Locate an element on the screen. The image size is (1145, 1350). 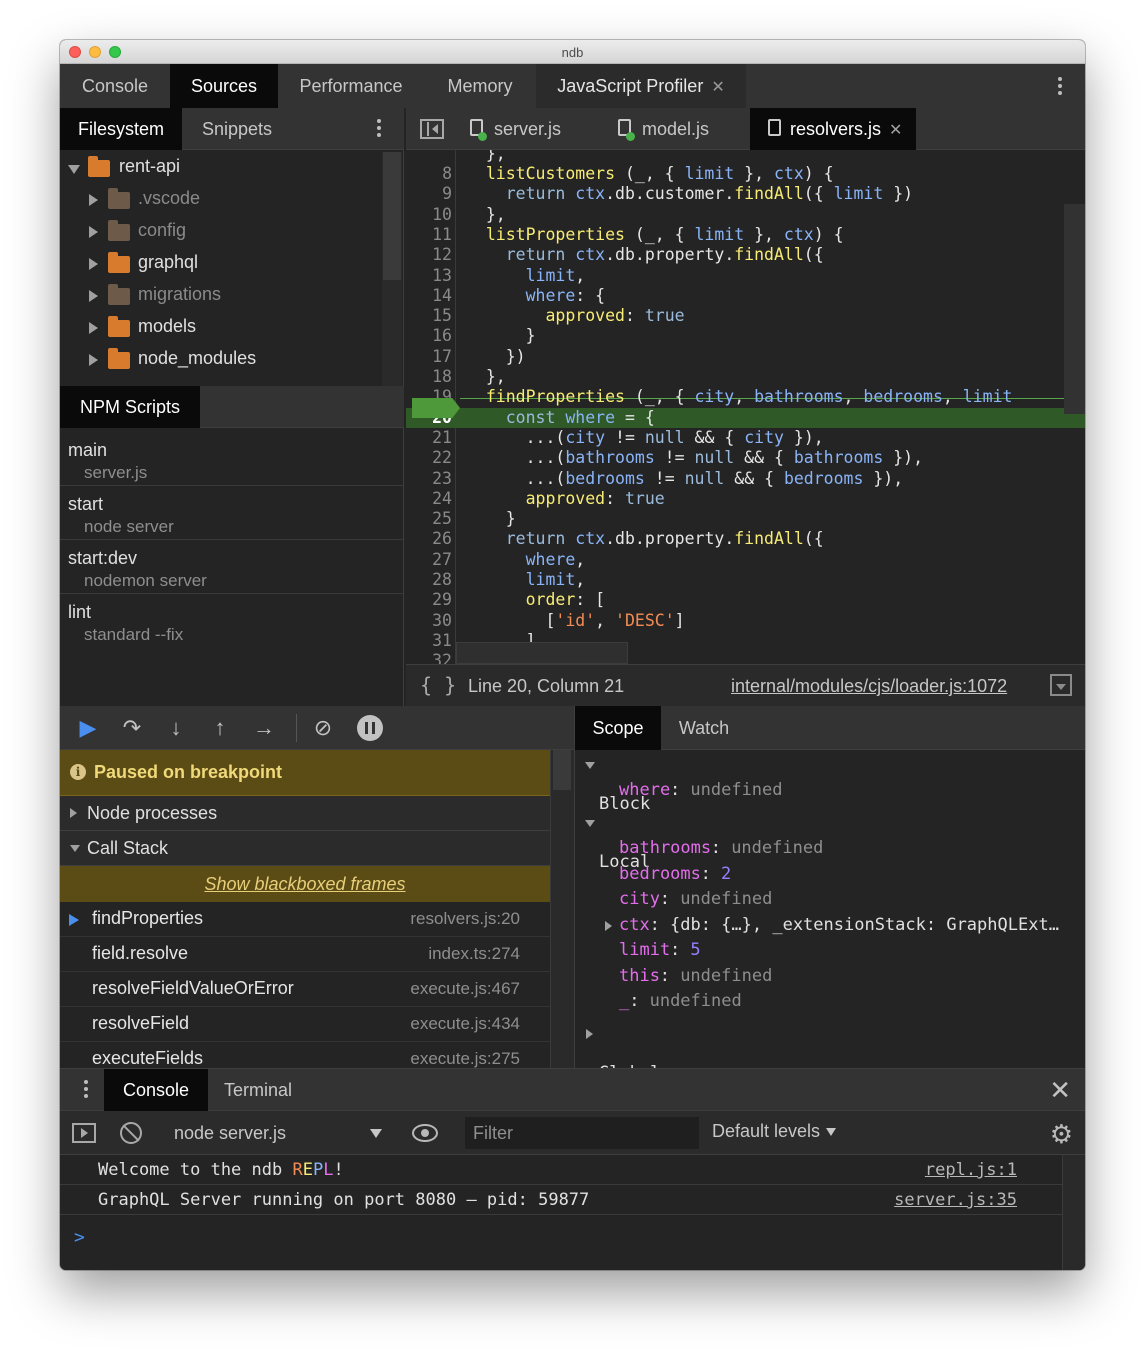
npm-script-item: lint standard --fix is located at coordinates (232, 621).